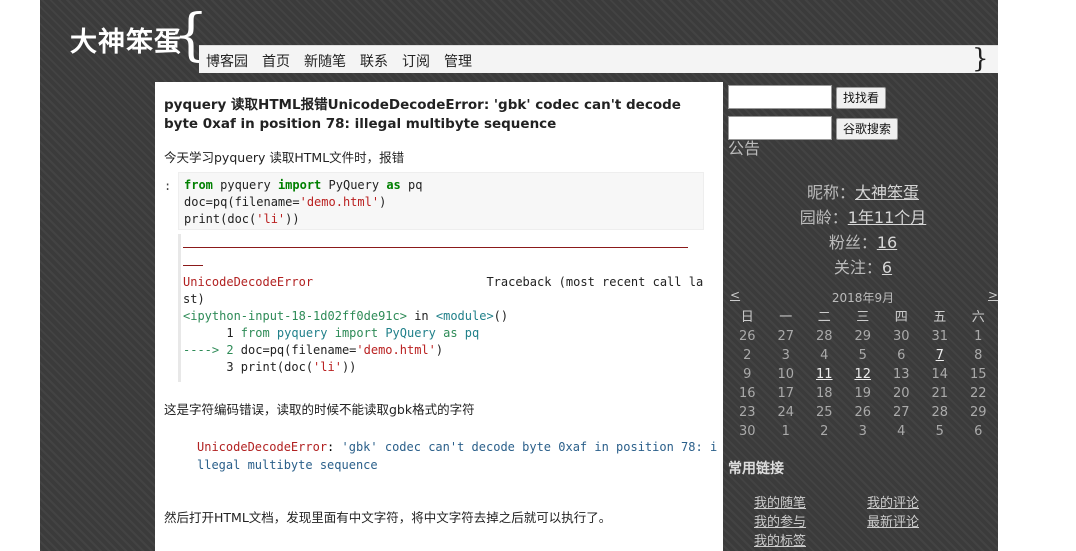 The width and height of the screenshot is (1076, 551). What do you see at coordinates (284, 157) in the screenshot?
I see `post-intro: 今天学习pyquery 读取HTML文件时，报错` at bounding box center [284, 157].